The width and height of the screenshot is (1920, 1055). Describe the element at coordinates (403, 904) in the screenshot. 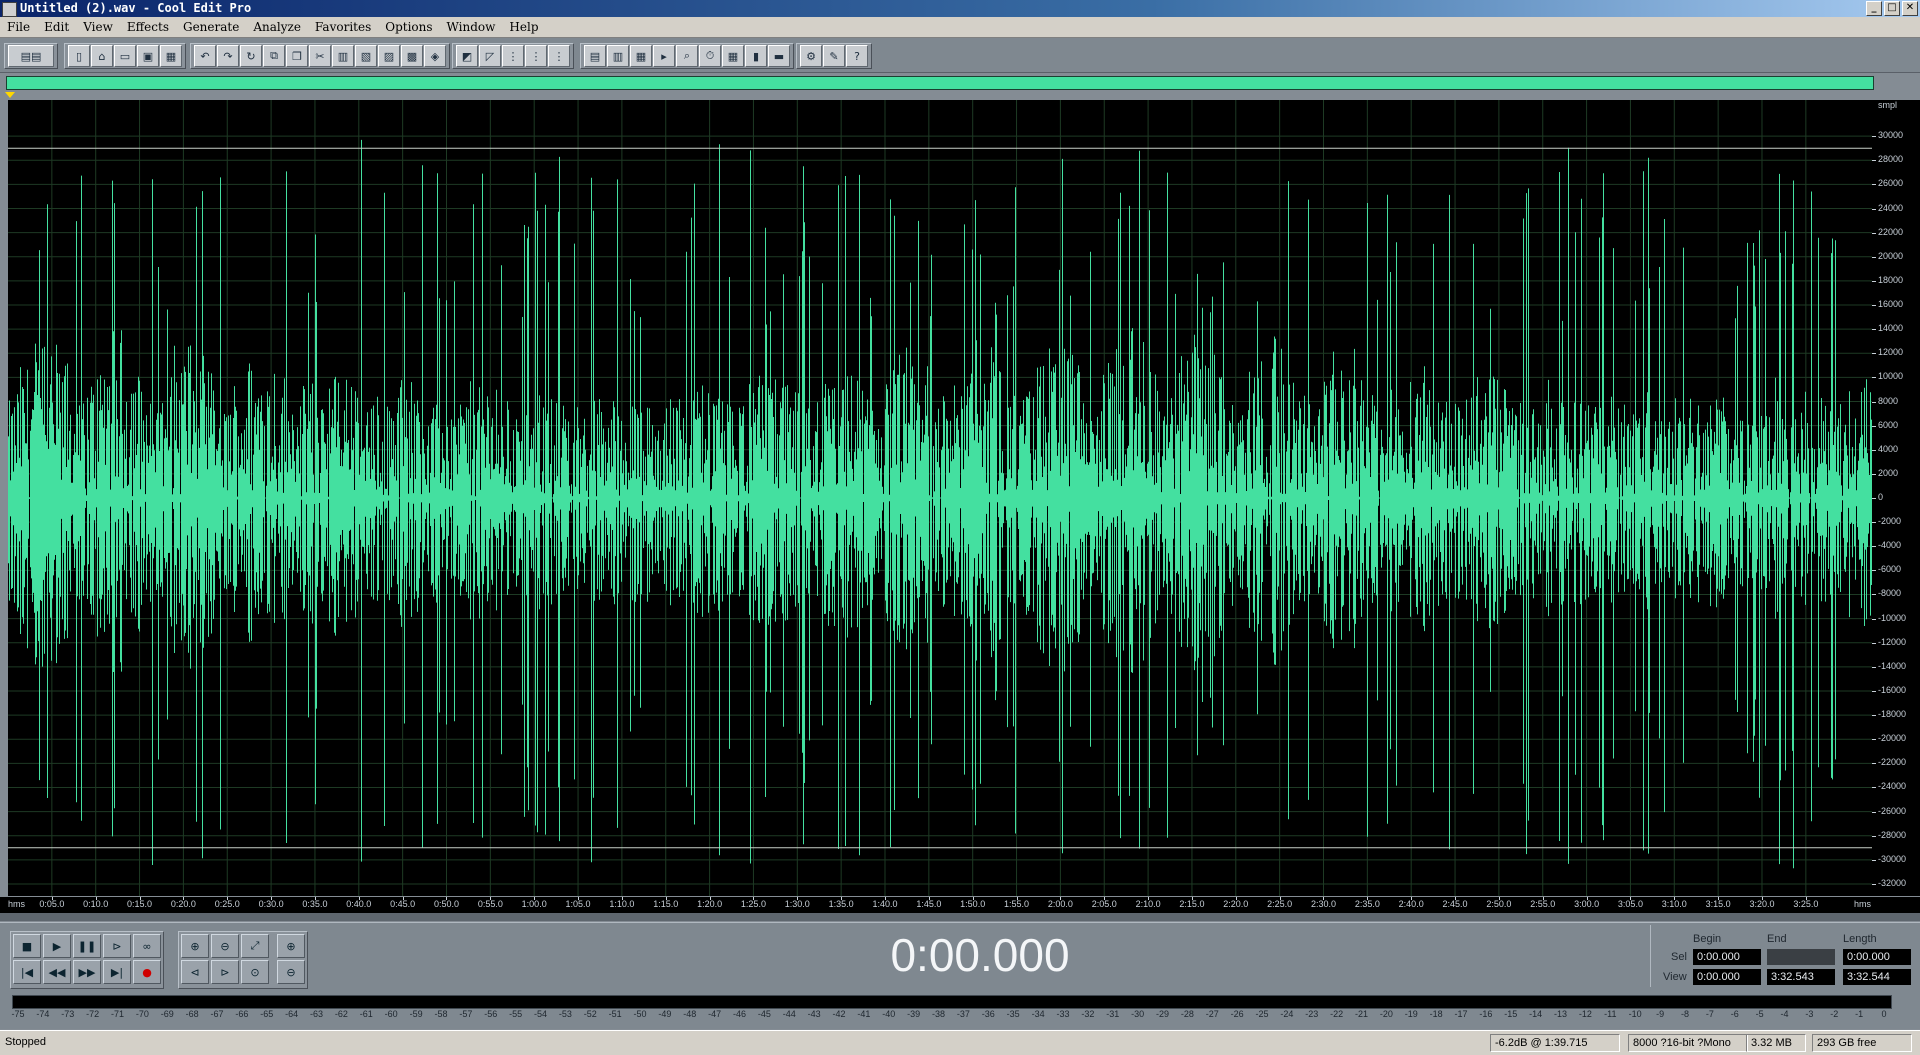

I see `time-tick-label: 0:45.0` at that location.